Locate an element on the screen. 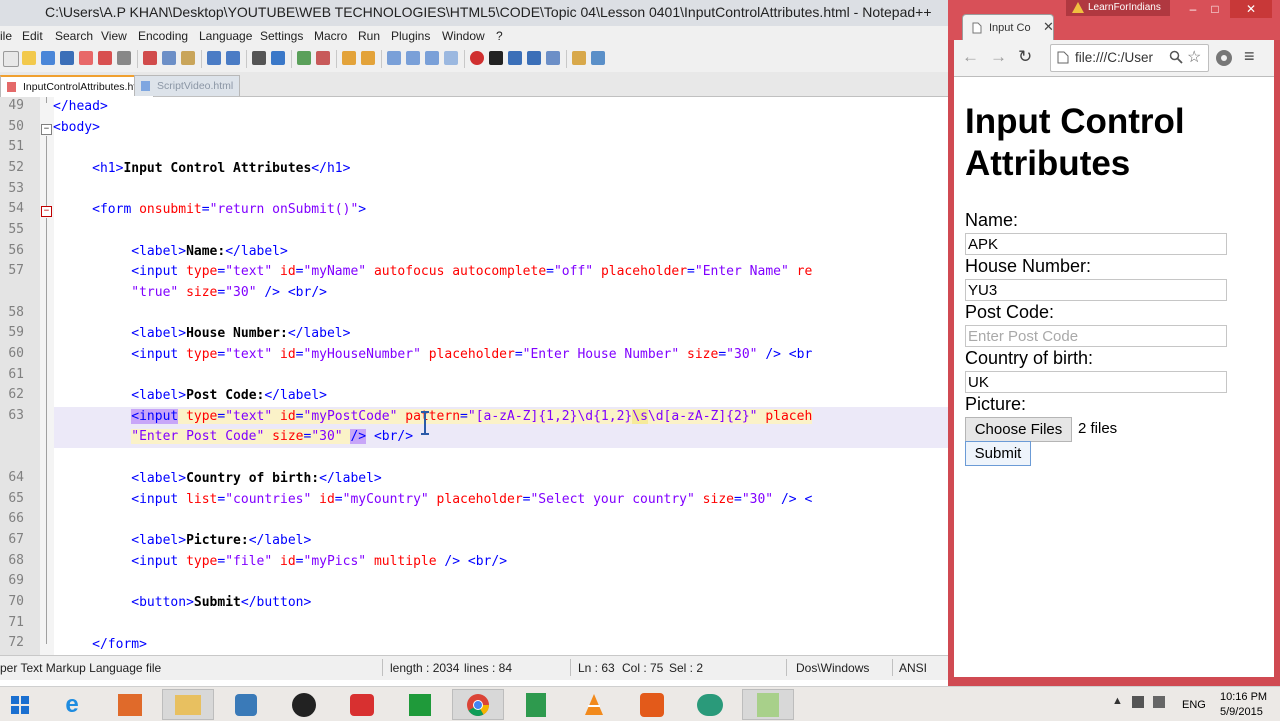 The height and width of the screenshot is (721, 1280). new-file-icon is located at coordinates (11, 59).